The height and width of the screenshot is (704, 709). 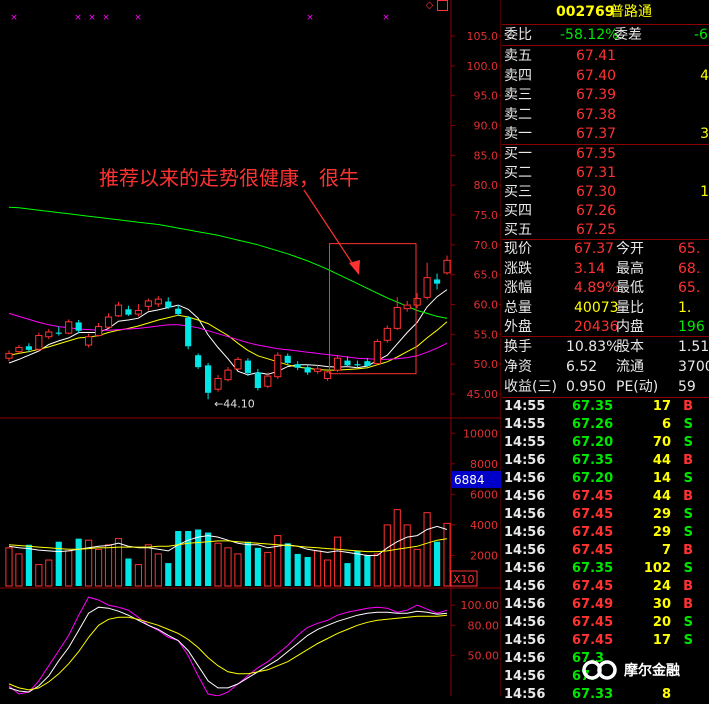 What do you see at coordinates (518, 268) in the screenshot?
I see `stat-label: 涨跌` at bounding box center [518, 268].